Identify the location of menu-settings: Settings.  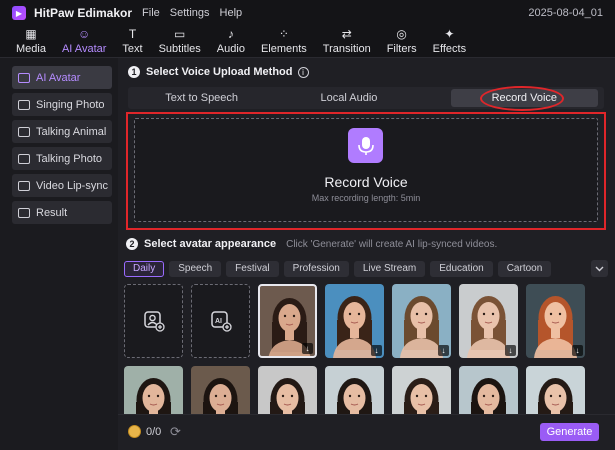
(190, 13).